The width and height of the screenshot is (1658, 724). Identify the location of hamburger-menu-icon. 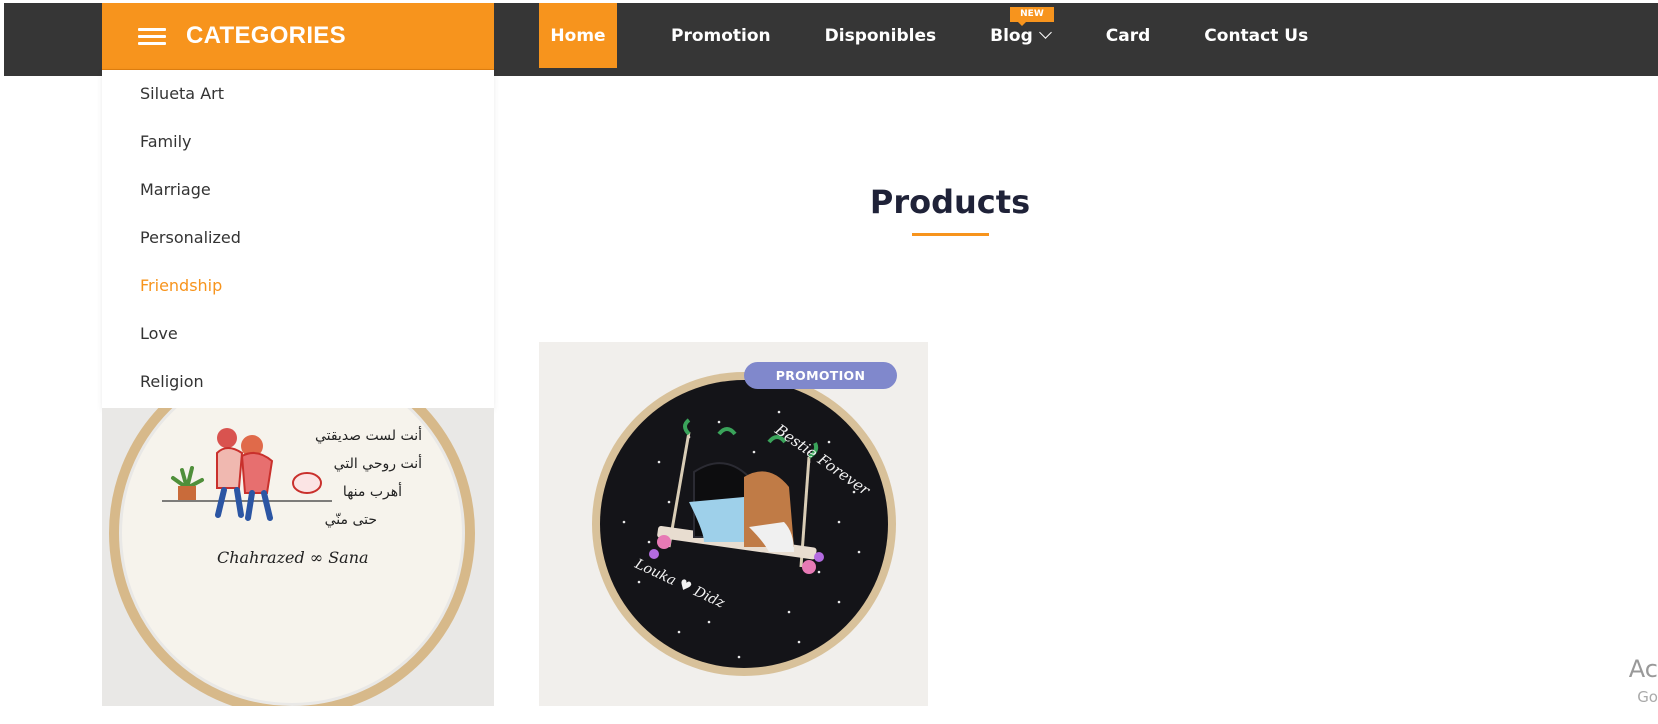
(152, 36).